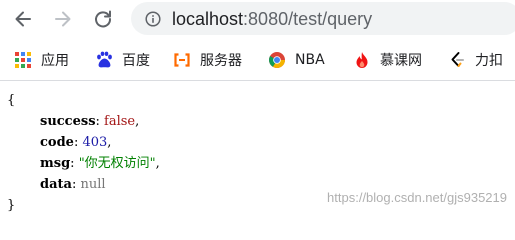  I want to click on arrow-right-icon, so click(63, 19).